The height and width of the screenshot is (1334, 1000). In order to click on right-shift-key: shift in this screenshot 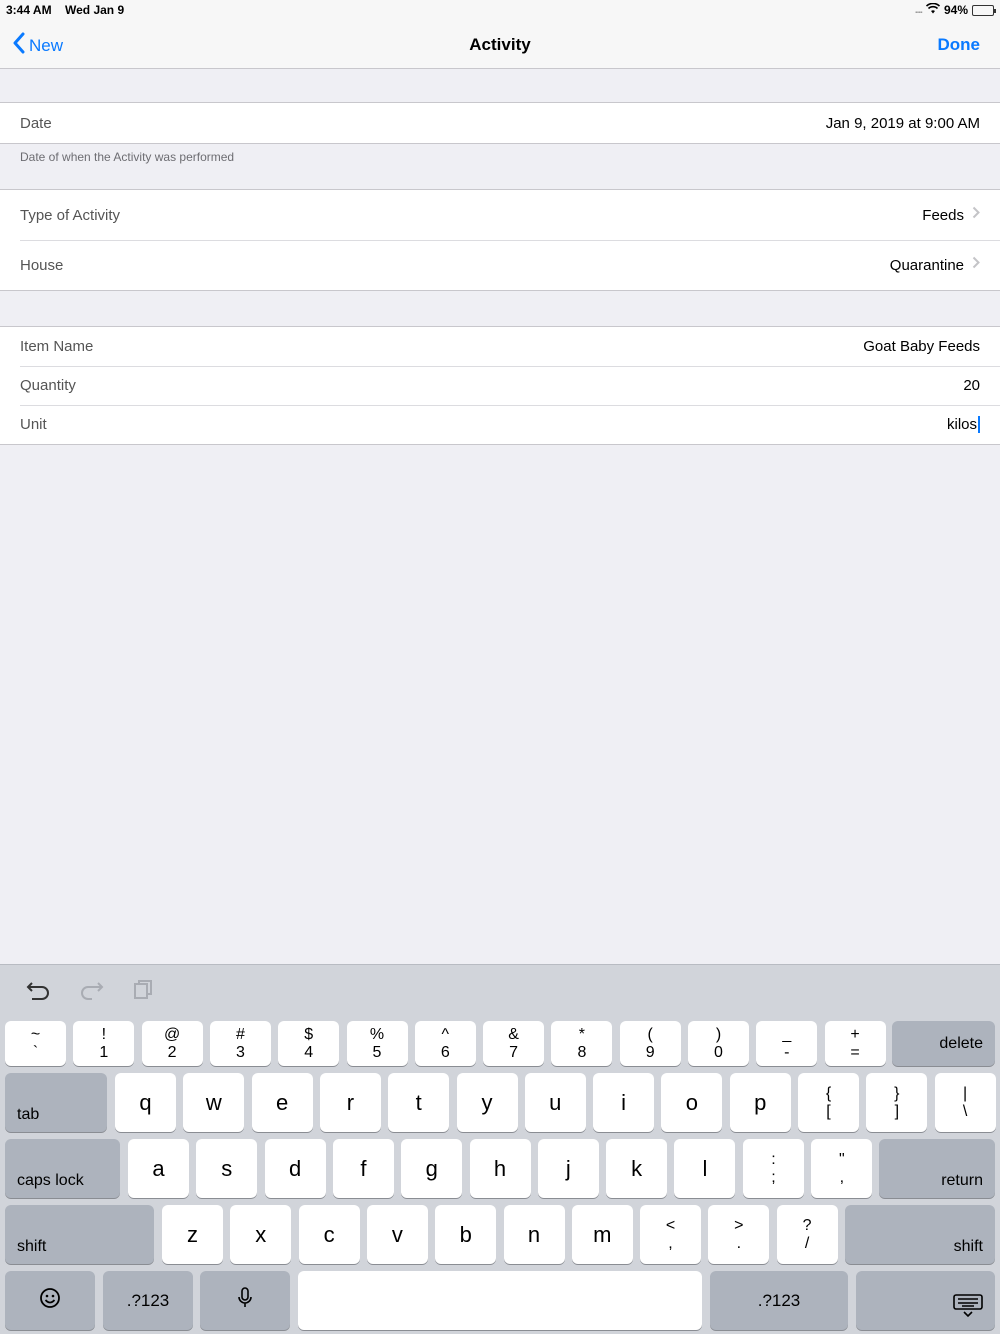, I will do `click(920, 1234)`.